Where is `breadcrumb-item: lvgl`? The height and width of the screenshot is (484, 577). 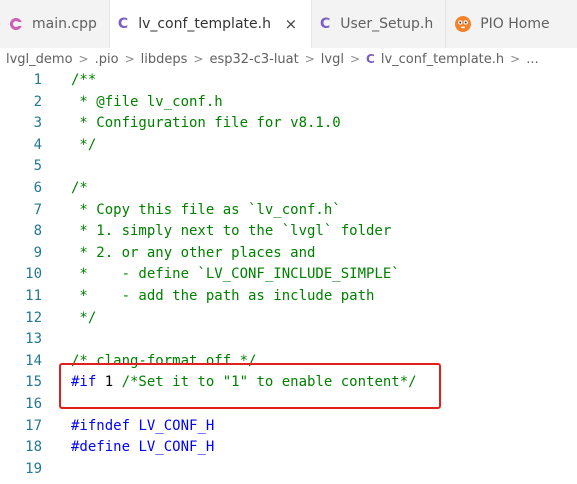 breadcrumb-item: lvgl is located at coordinates (332, 59).